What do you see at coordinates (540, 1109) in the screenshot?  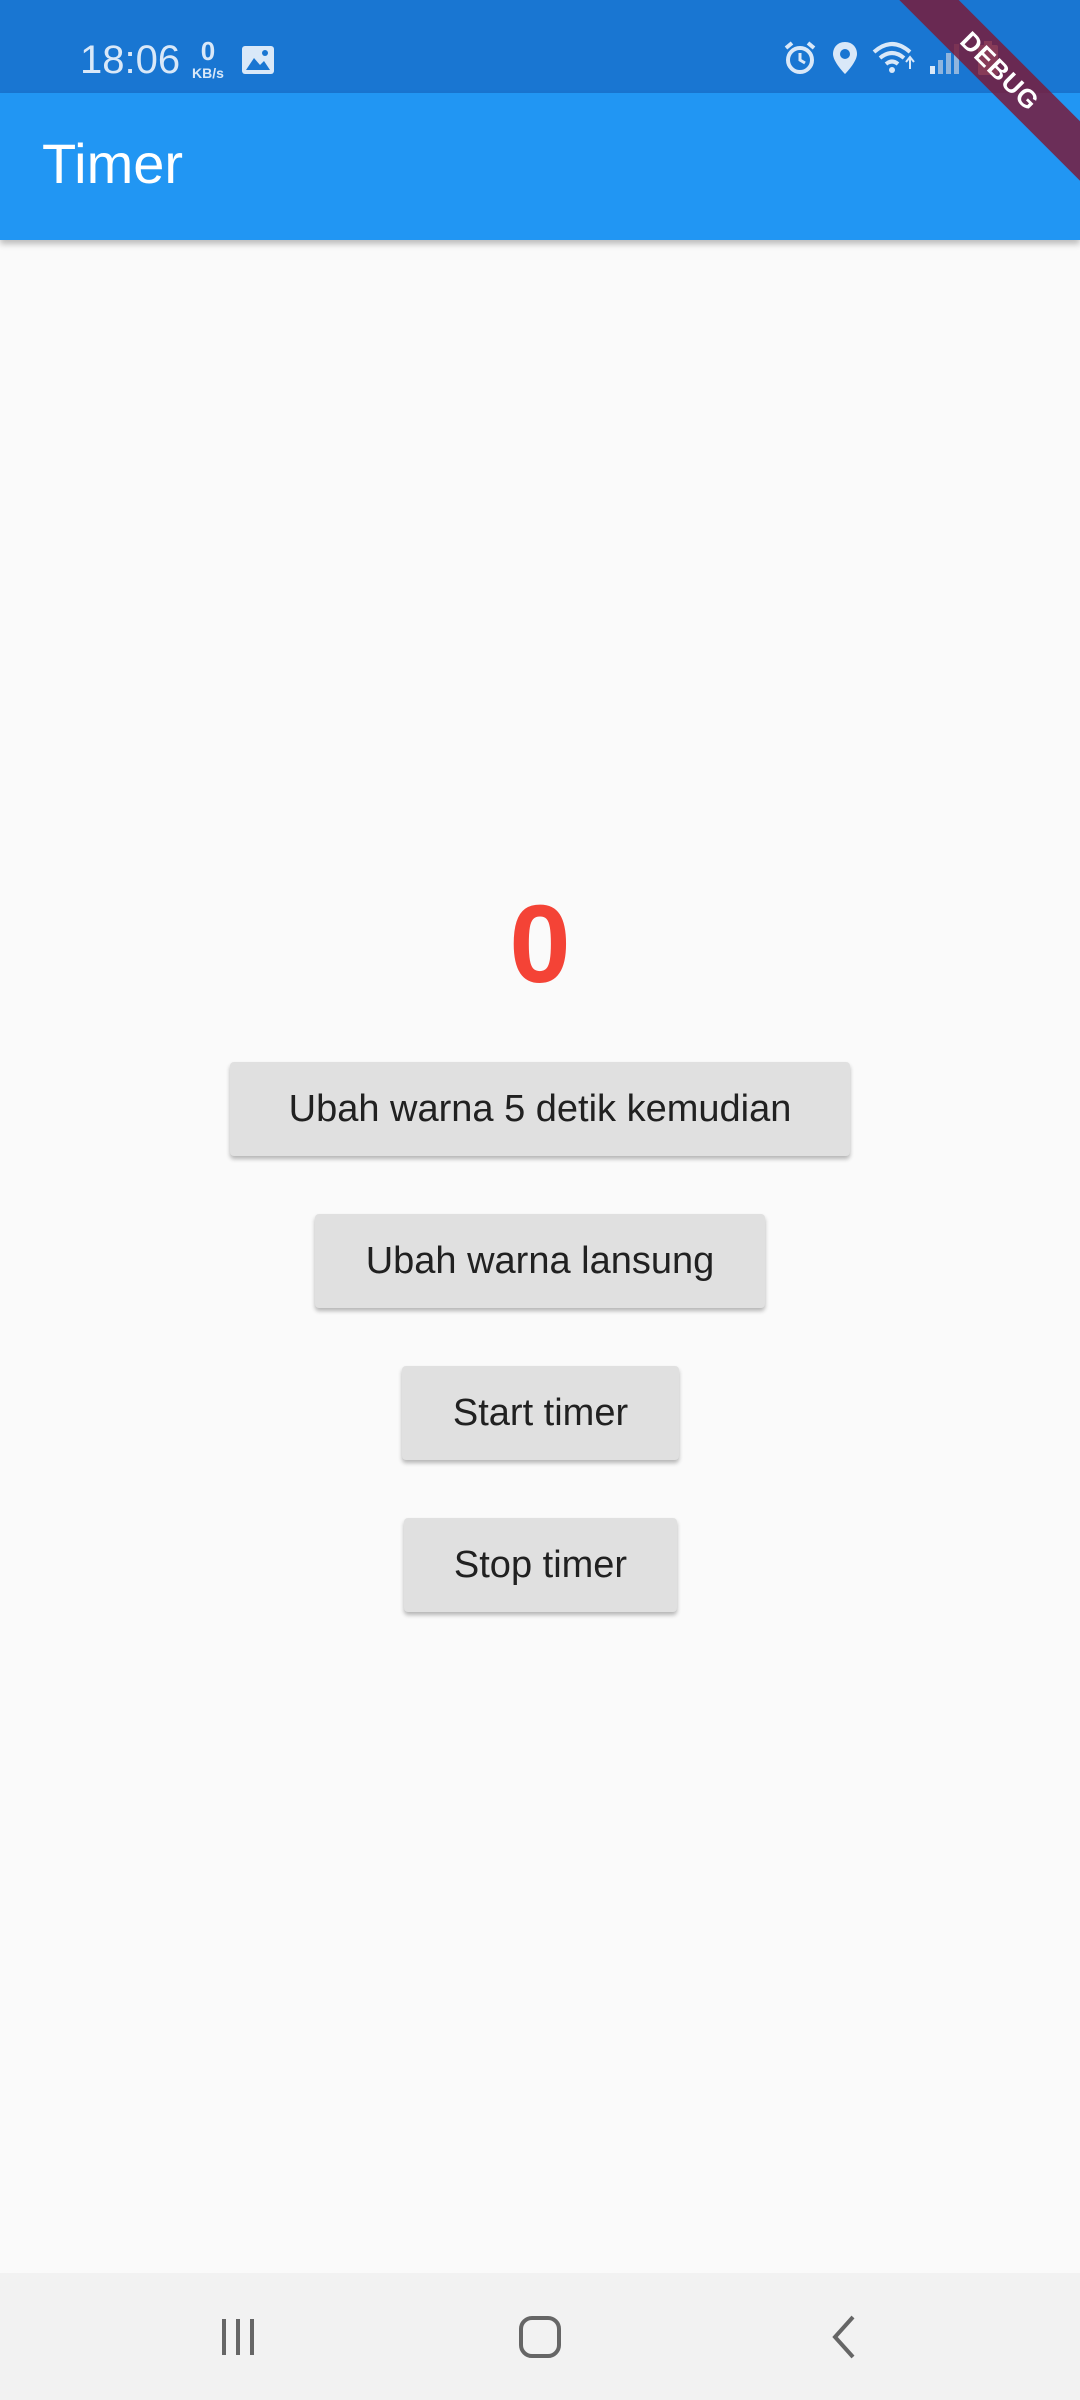 I see `change-color-delayed-button: Ubah warna 5 detik kemudian` at bounding box center [540, 1109].